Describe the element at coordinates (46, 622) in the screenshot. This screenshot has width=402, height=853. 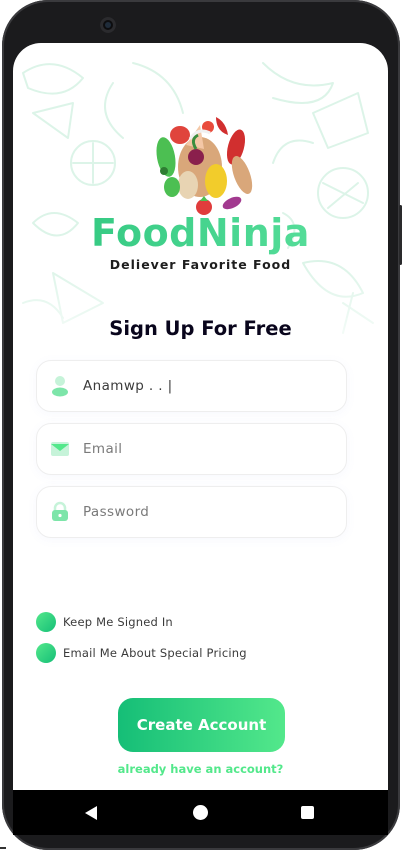
I see `keep-signed-in-checkbox` at that location.